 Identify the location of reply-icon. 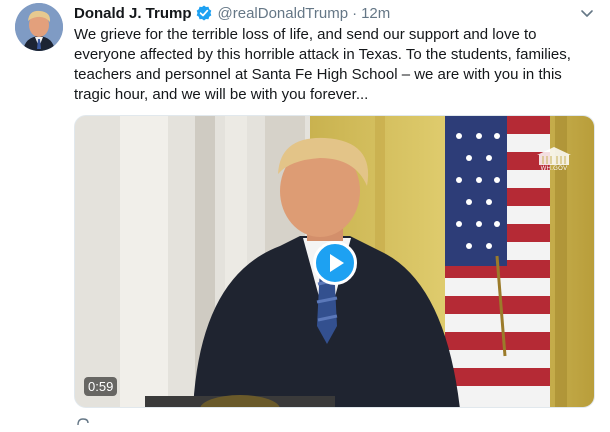
(83, 420).